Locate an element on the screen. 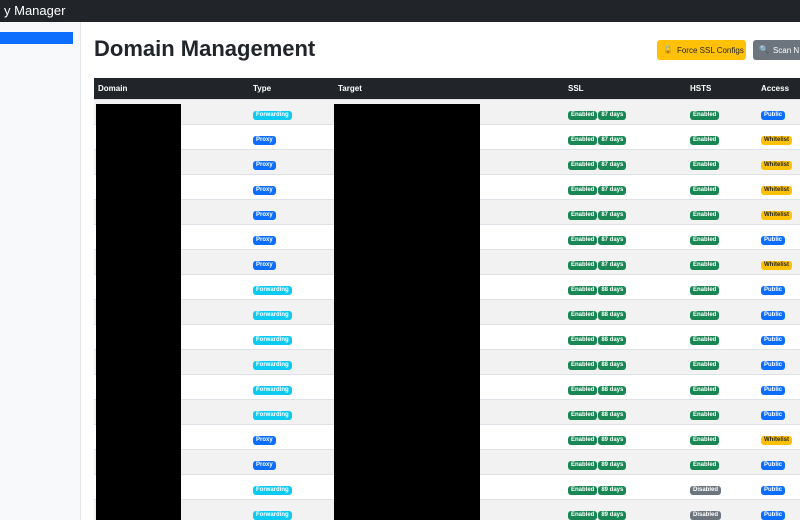  ssl-expiry-badge: 89 days is located at coordinates (612, 440).